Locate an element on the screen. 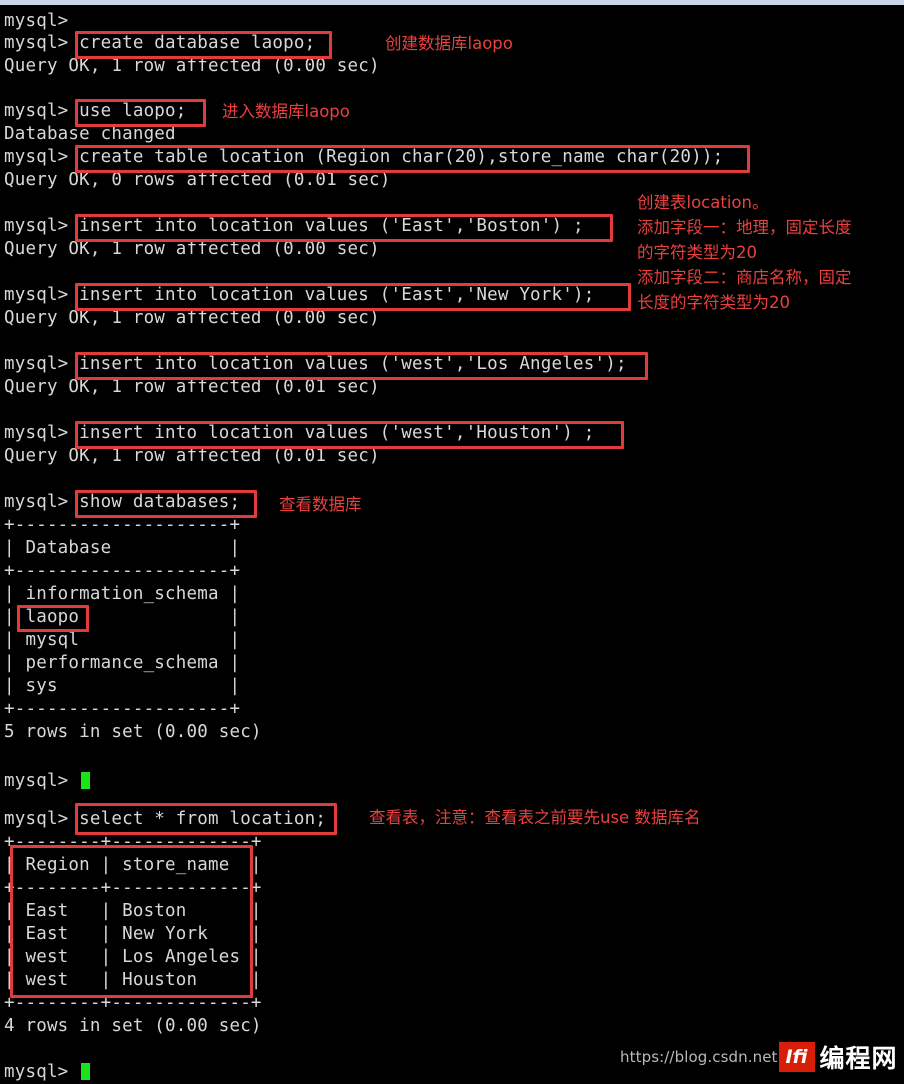  annotation-line: 创建表location。 is located at coordinates (703, 202).